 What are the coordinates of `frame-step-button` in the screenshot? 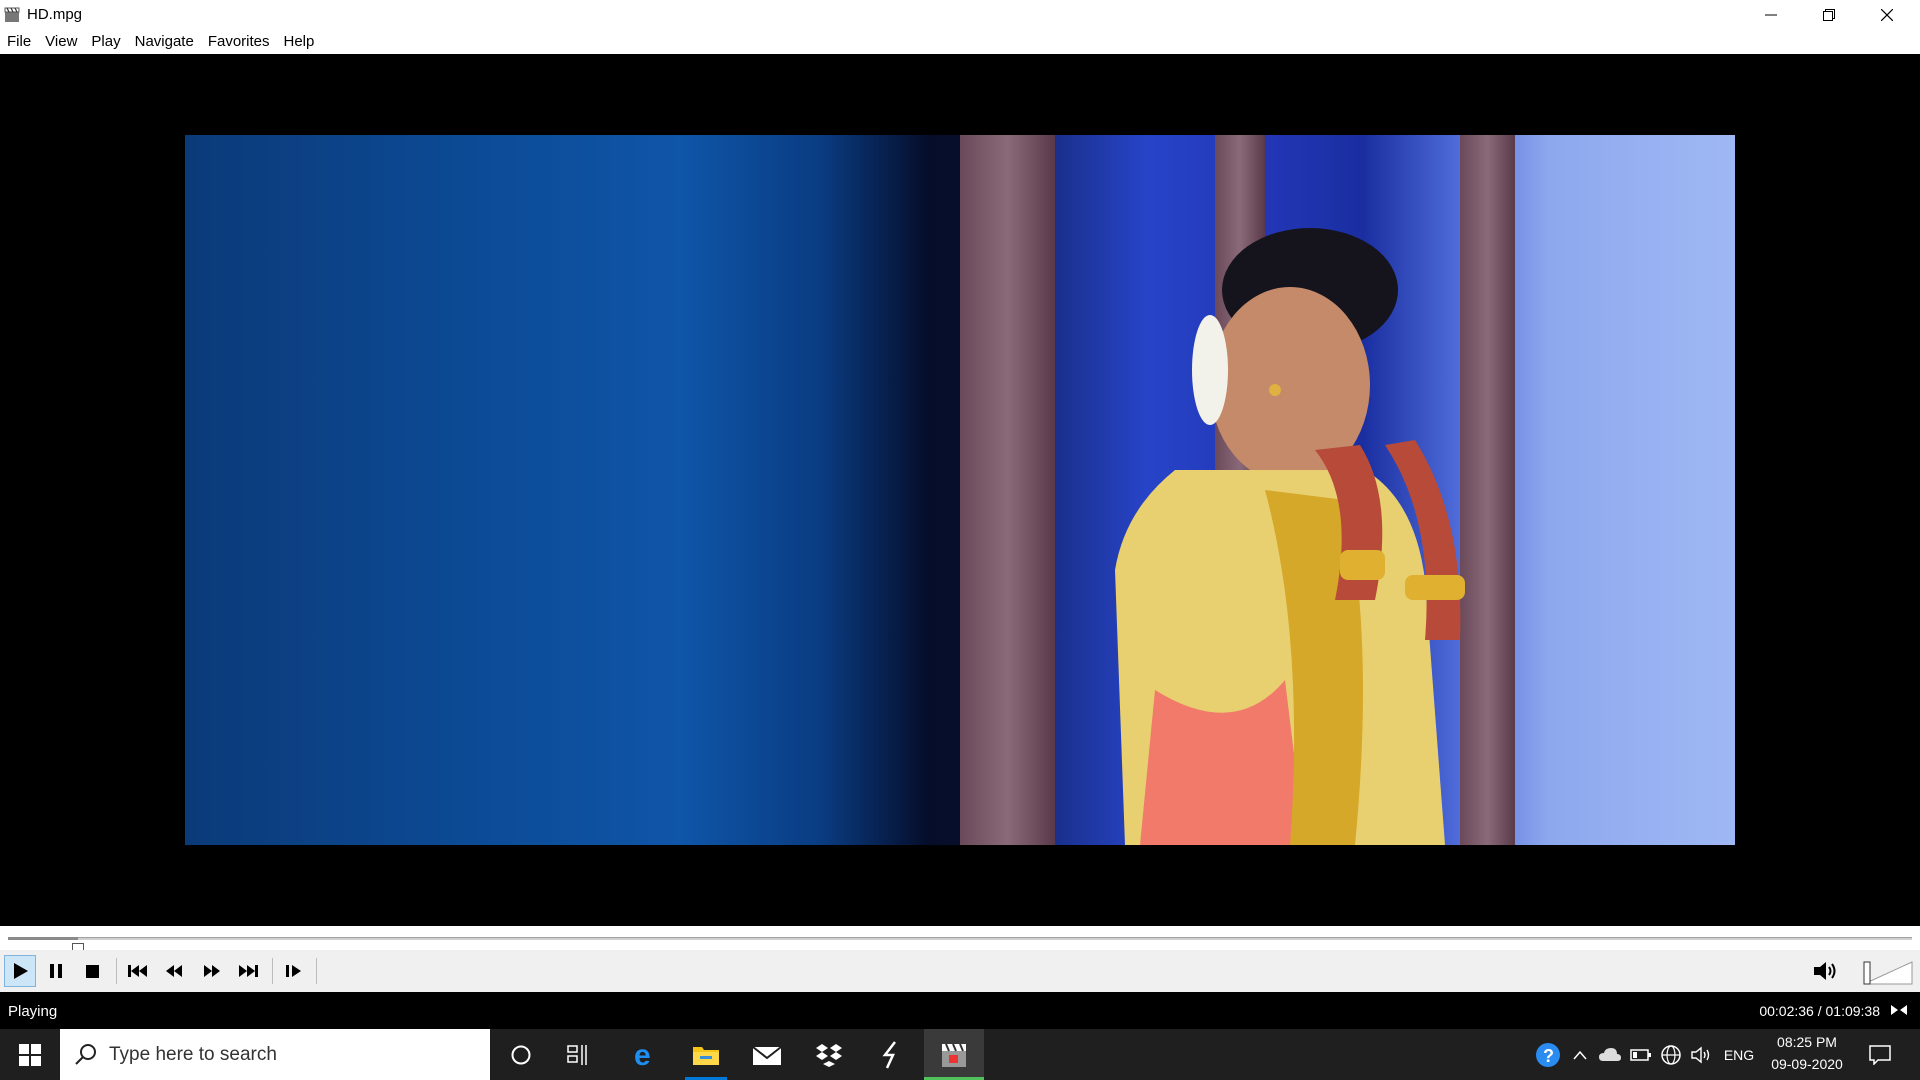 It's located at (294, 971).